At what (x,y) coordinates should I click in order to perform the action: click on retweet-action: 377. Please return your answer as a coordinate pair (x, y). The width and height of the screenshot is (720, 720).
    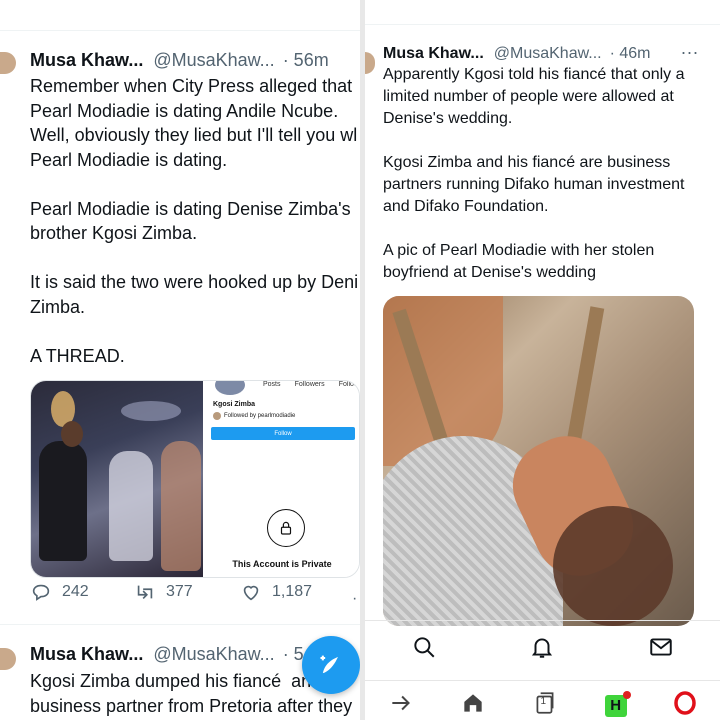
    Looking at the image, I should click on (163, 592).